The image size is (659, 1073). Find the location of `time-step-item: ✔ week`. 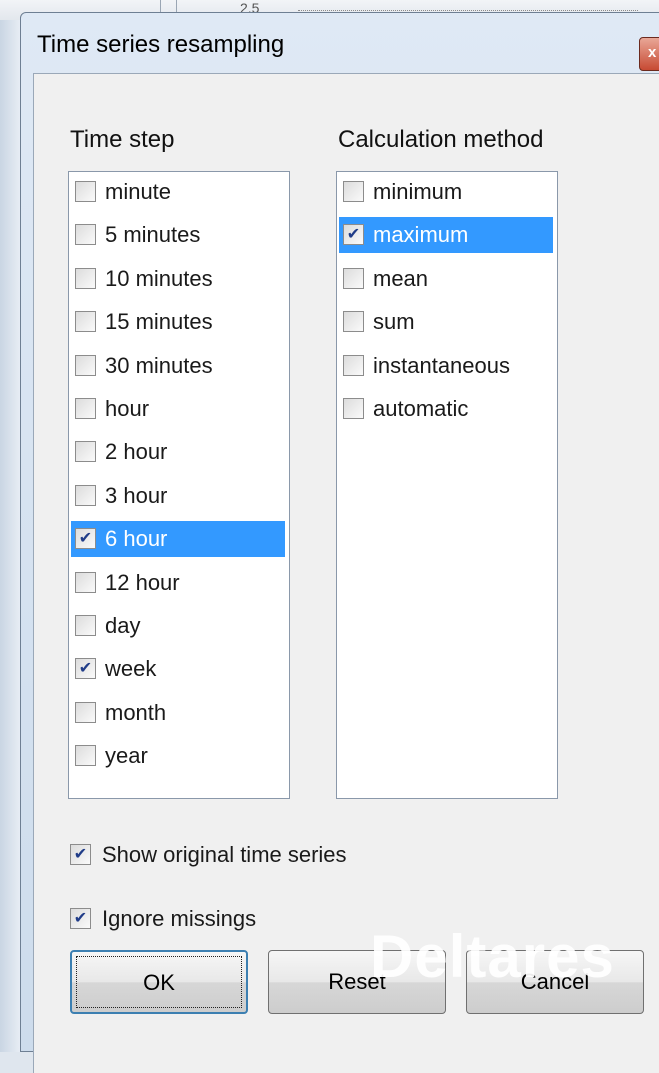

time-step-item: ✔ week is located at coordinates (178, 669).